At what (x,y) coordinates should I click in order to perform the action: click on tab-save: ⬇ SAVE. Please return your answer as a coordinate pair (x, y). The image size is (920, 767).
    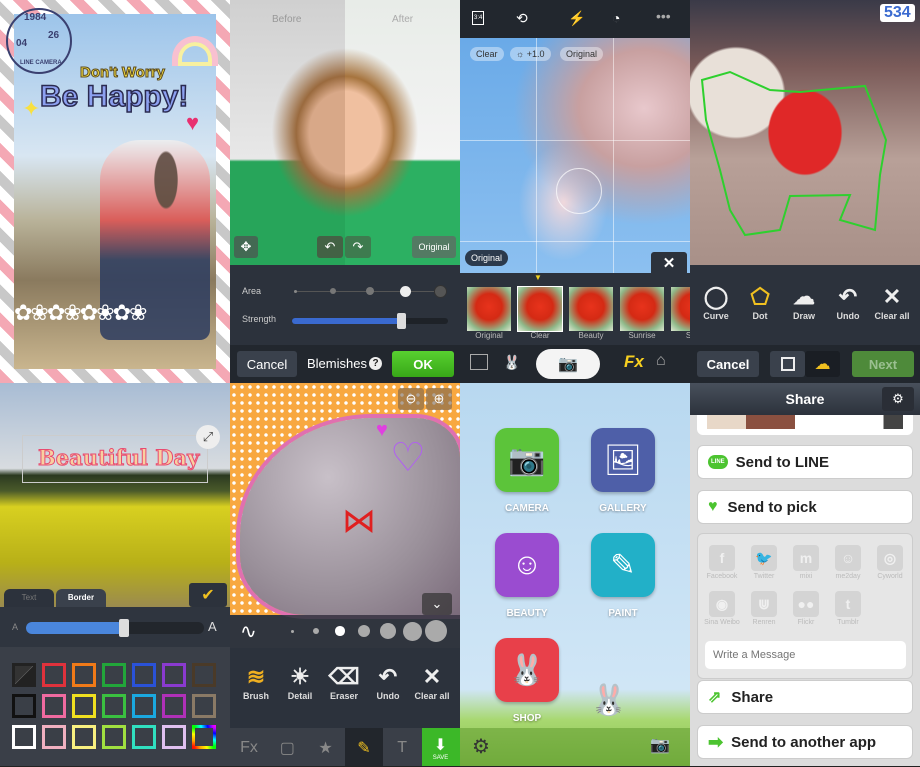
    Looking at the image, I should click on (440, 747).